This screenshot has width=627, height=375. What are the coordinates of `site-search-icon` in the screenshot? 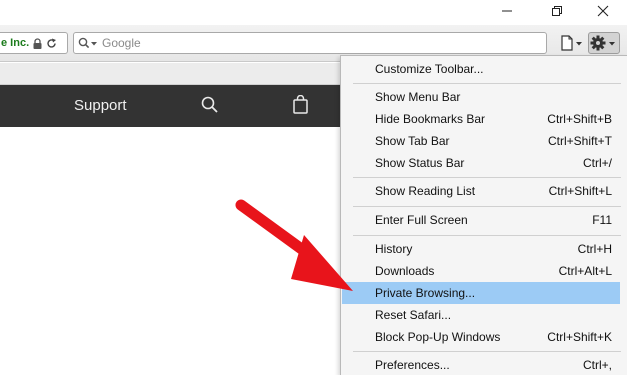 It's located at (210, 105).